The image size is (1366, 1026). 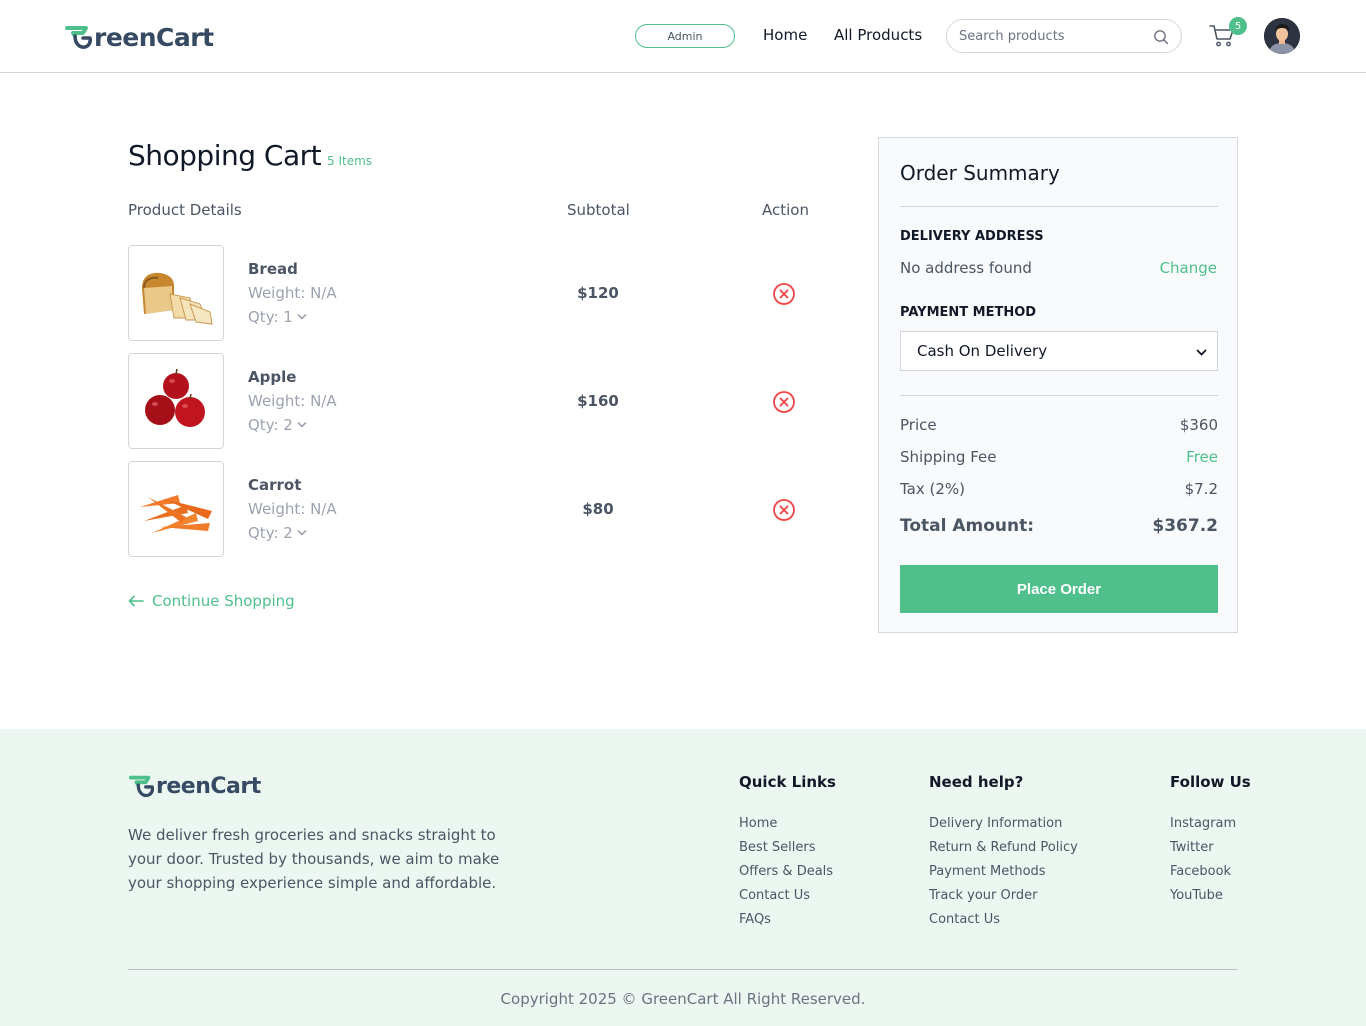 What do you see at coordinates (785, 210) in the screenshot?
I see `column-header-action: Action` at bounding box center [785, 210].